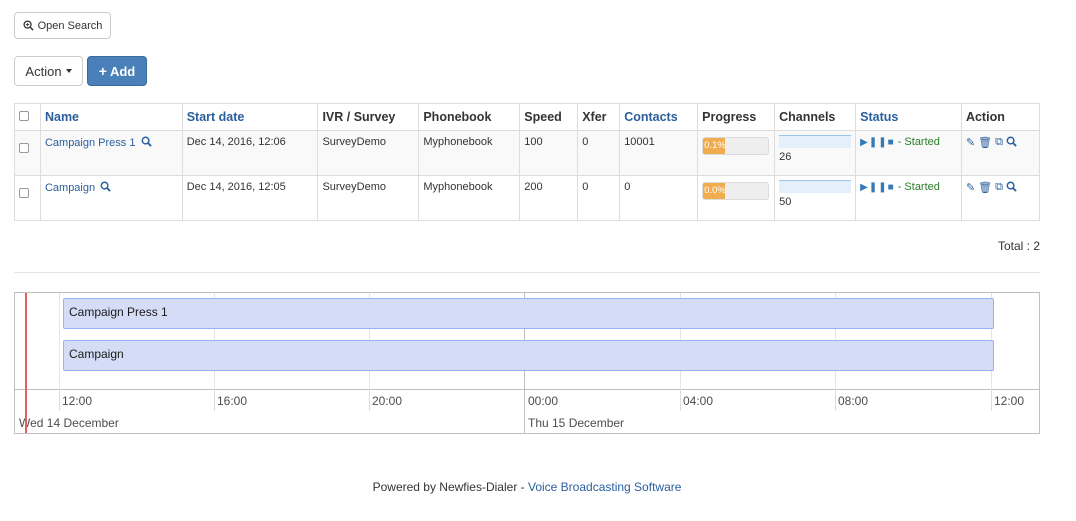  I want to click on time-label: 00:00, so click(543, 401).